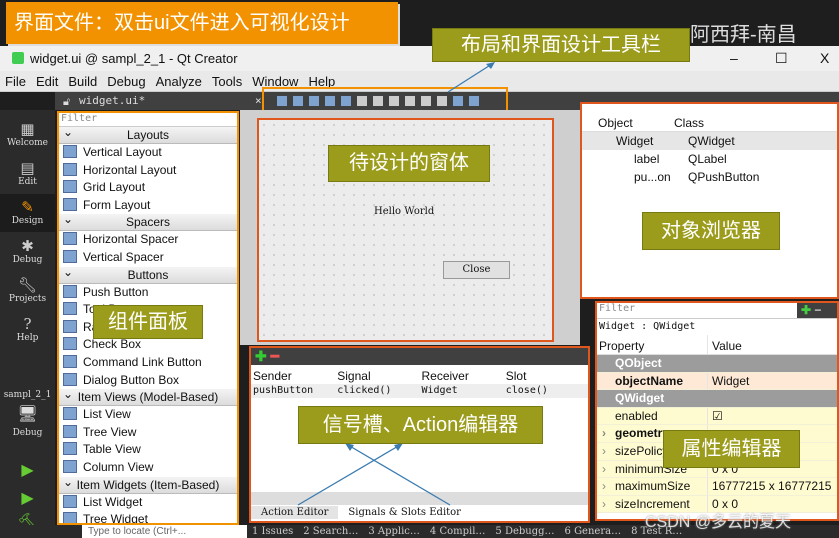 The height and width of the screenshot is (538, 839). I want to click on menu-build: Build, so click(82, 81).